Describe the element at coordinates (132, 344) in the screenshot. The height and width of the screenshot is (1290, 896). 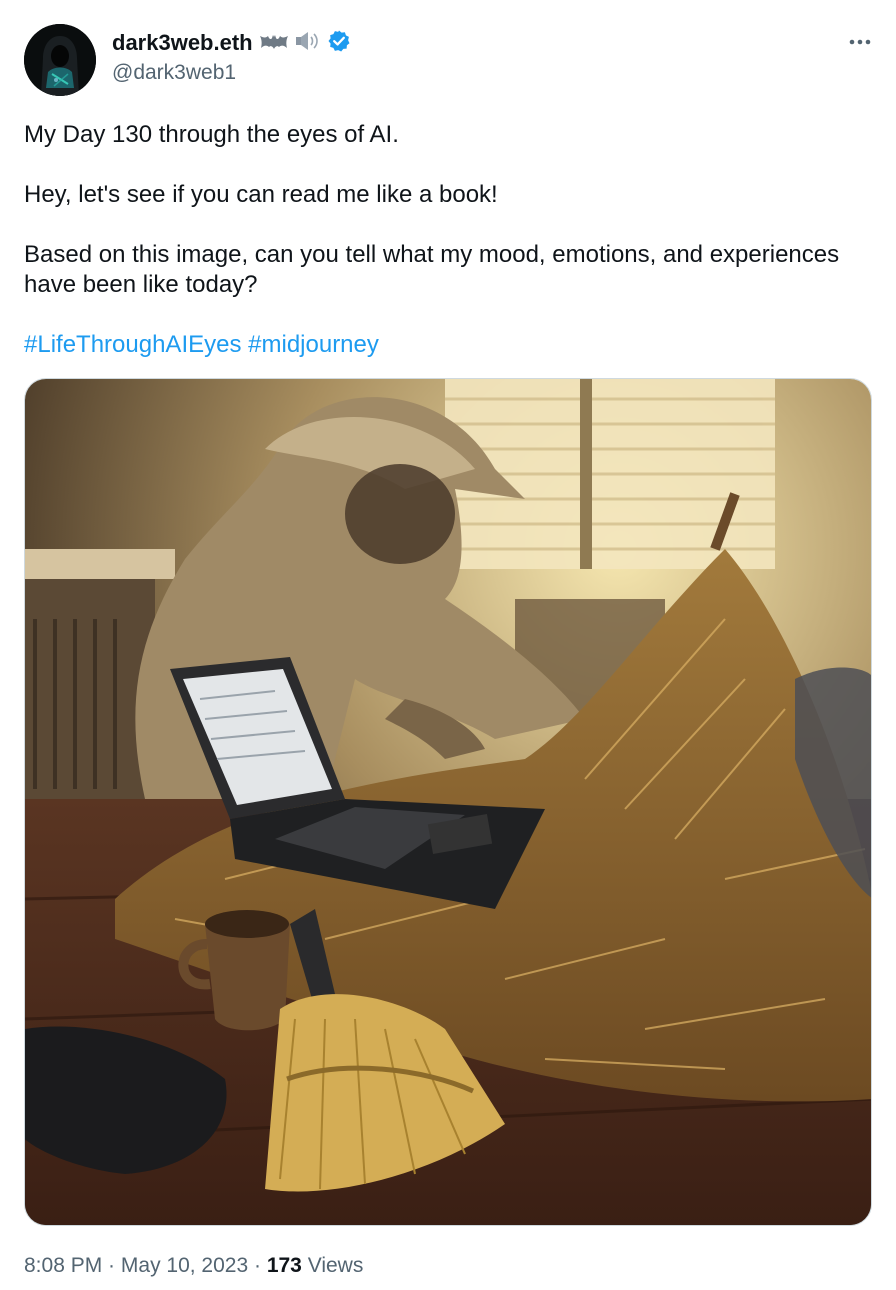
I see `hashtag-link: #LifeThroughAIEyes` at that location.